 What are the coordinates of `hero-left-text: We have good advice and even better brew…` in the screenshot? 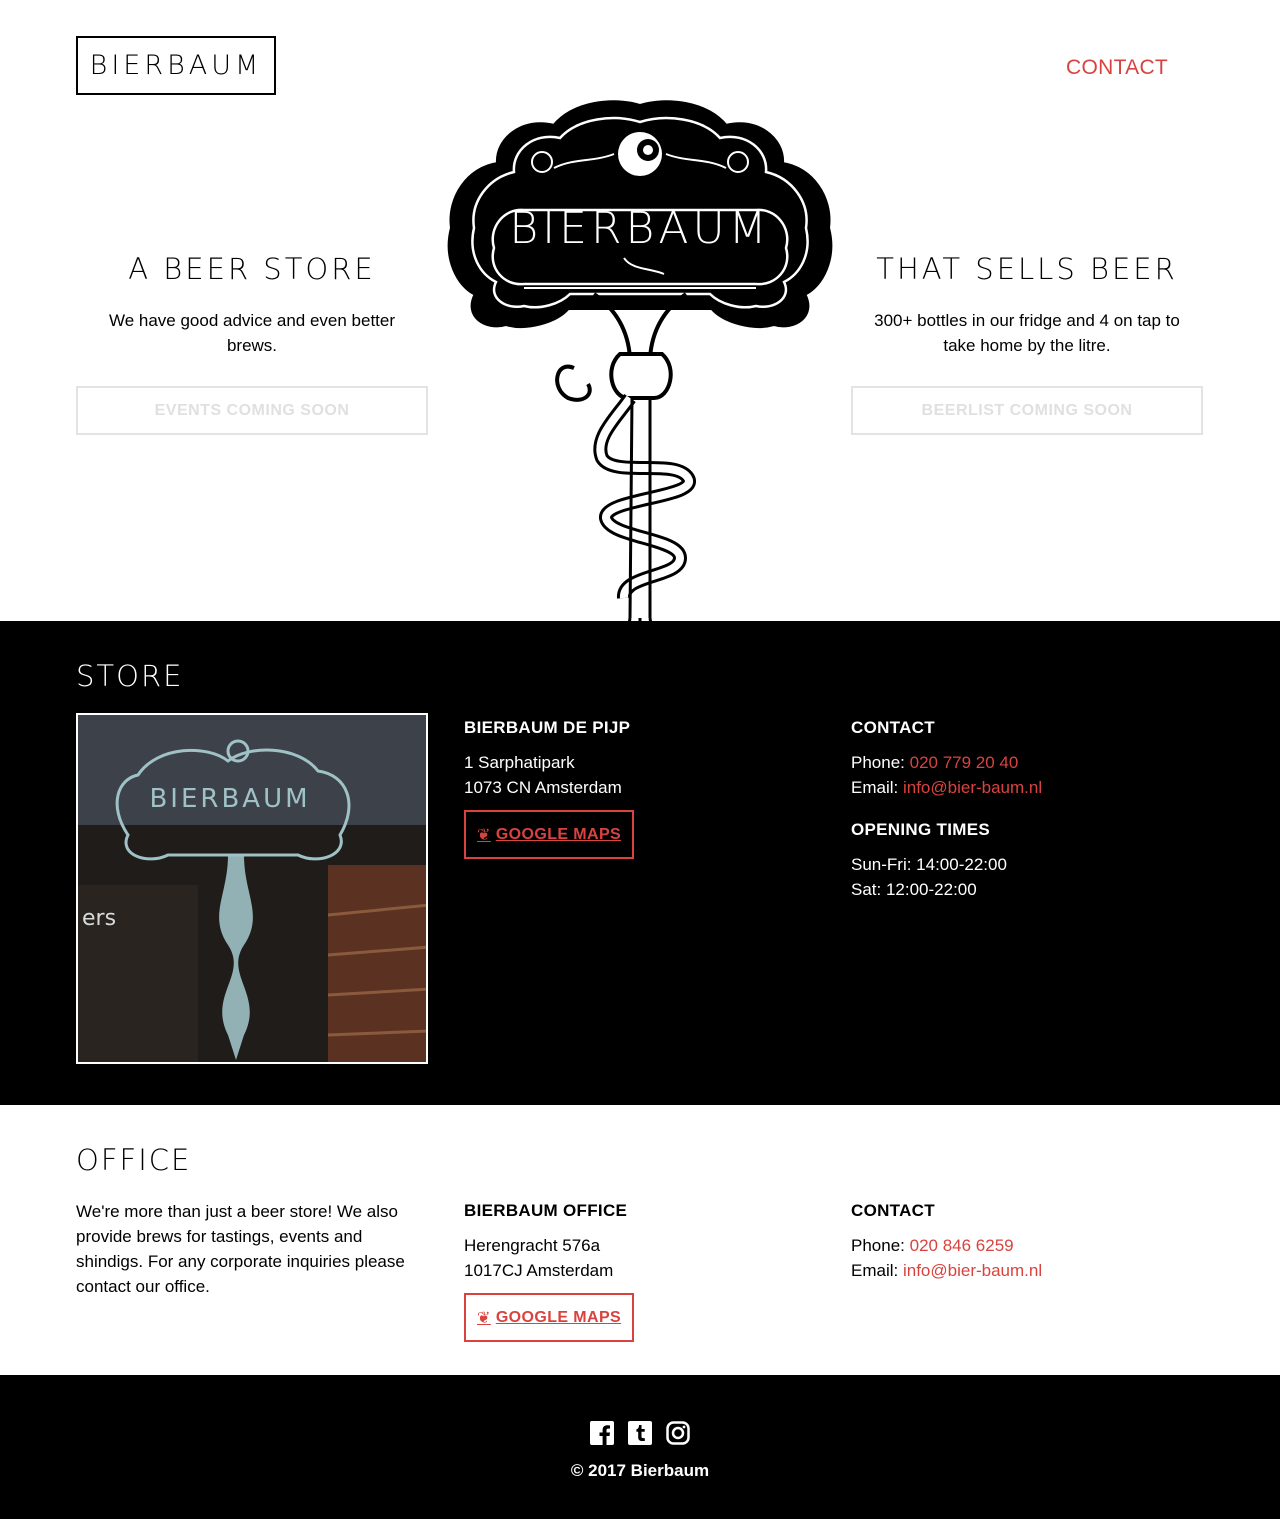 It's located at (252, 333).